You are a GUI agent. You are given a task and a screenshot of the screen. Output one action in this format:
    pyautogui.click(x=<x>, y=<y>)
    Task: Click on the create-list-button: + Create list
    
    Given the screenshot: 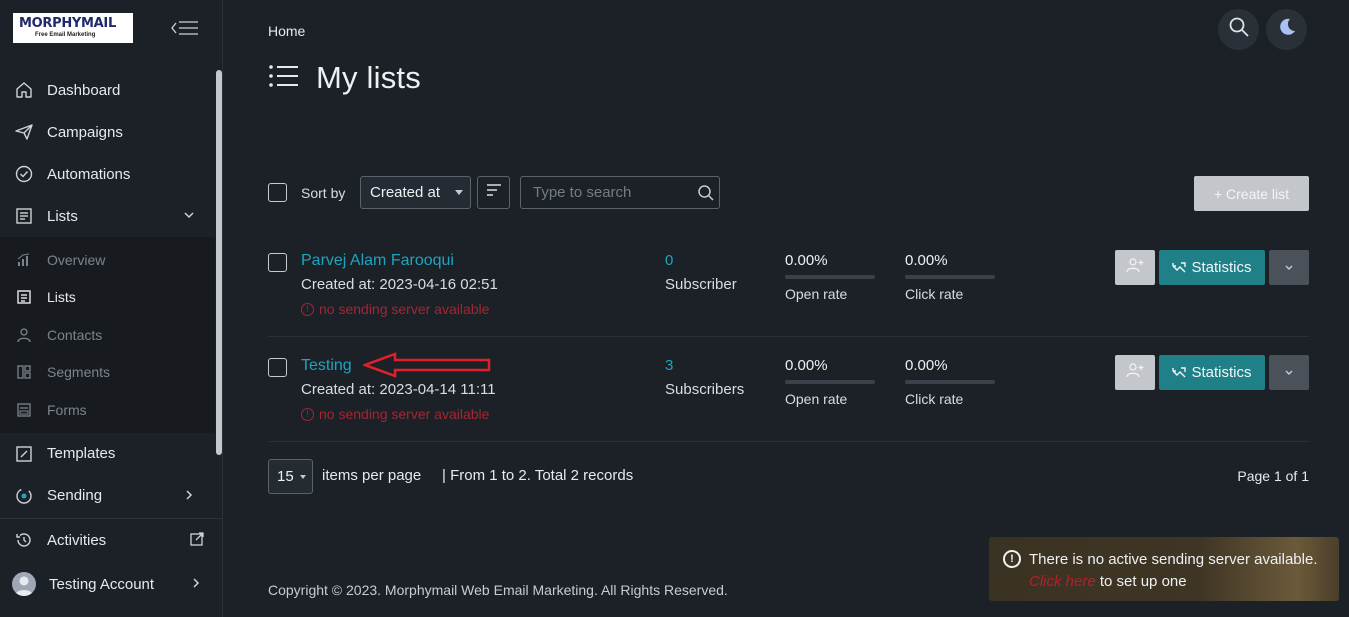 What is the action you would take?
    pyautogui.click(x=1251, y=193)
    